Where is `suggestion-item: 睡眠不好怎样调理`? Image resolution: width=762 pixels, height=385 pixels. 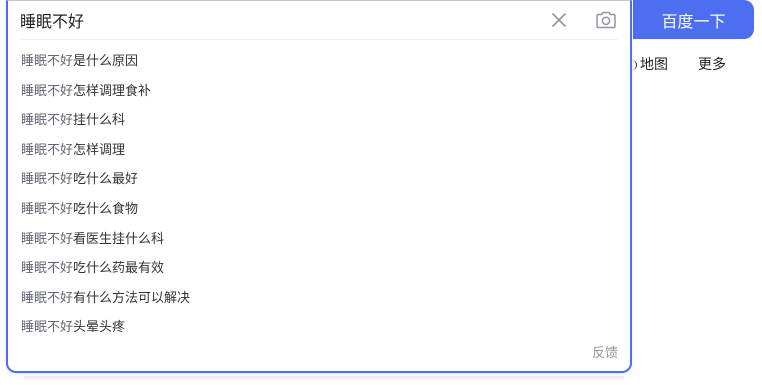 suggestion-item: 睡眠不好怎样调理 is located at coordinates (319, 151).